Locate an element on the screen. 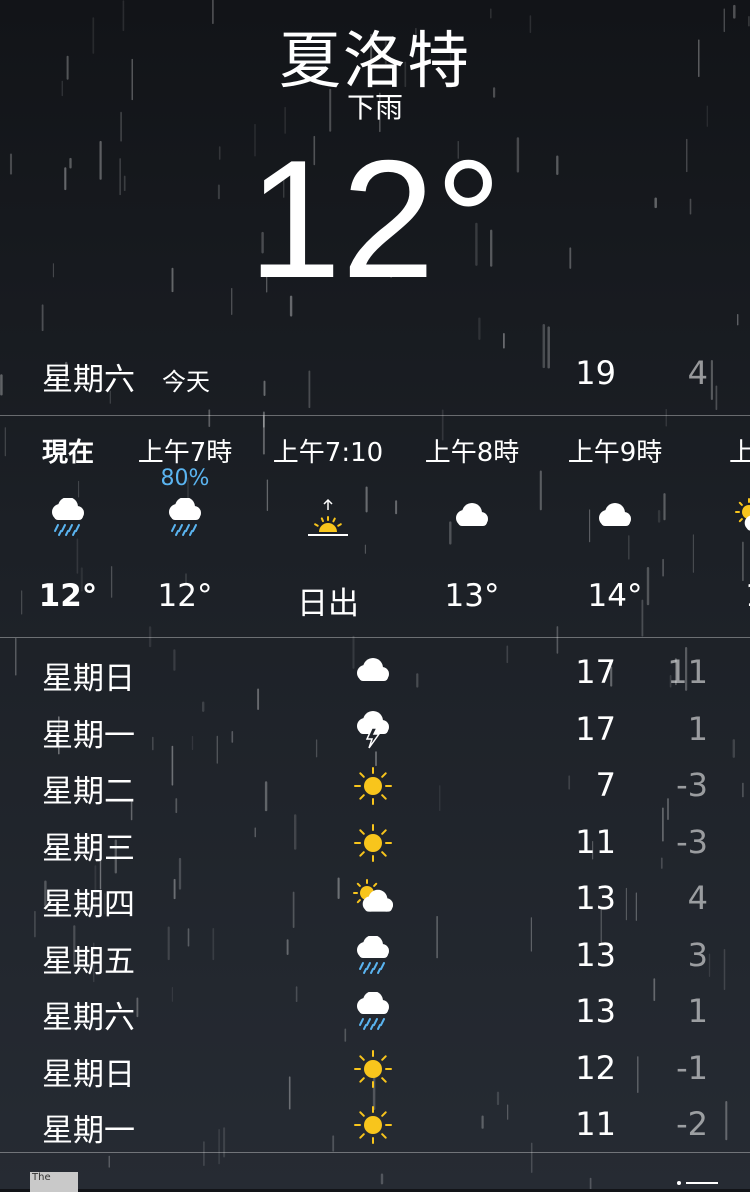 This screenshot has width=750, height=1192. weather-channel-logo: The is located at coordinates (54, 1182).